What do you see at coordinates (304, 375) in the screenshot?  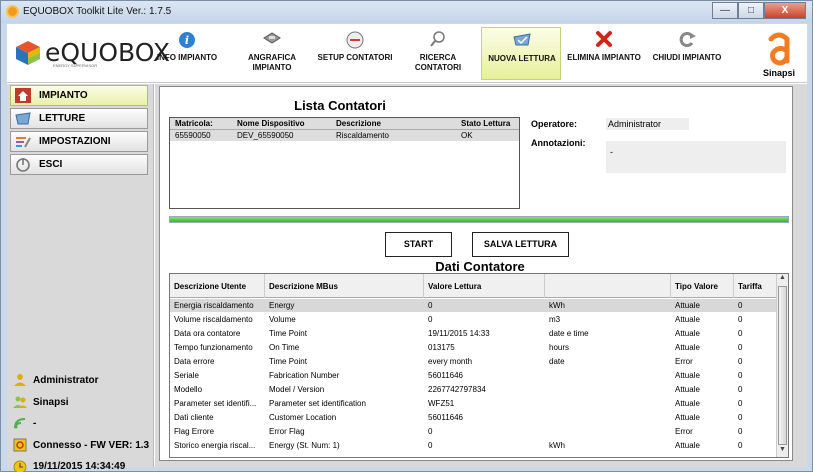 I see `table-cell: Fabrication Number` at bounding box center [304, 375].